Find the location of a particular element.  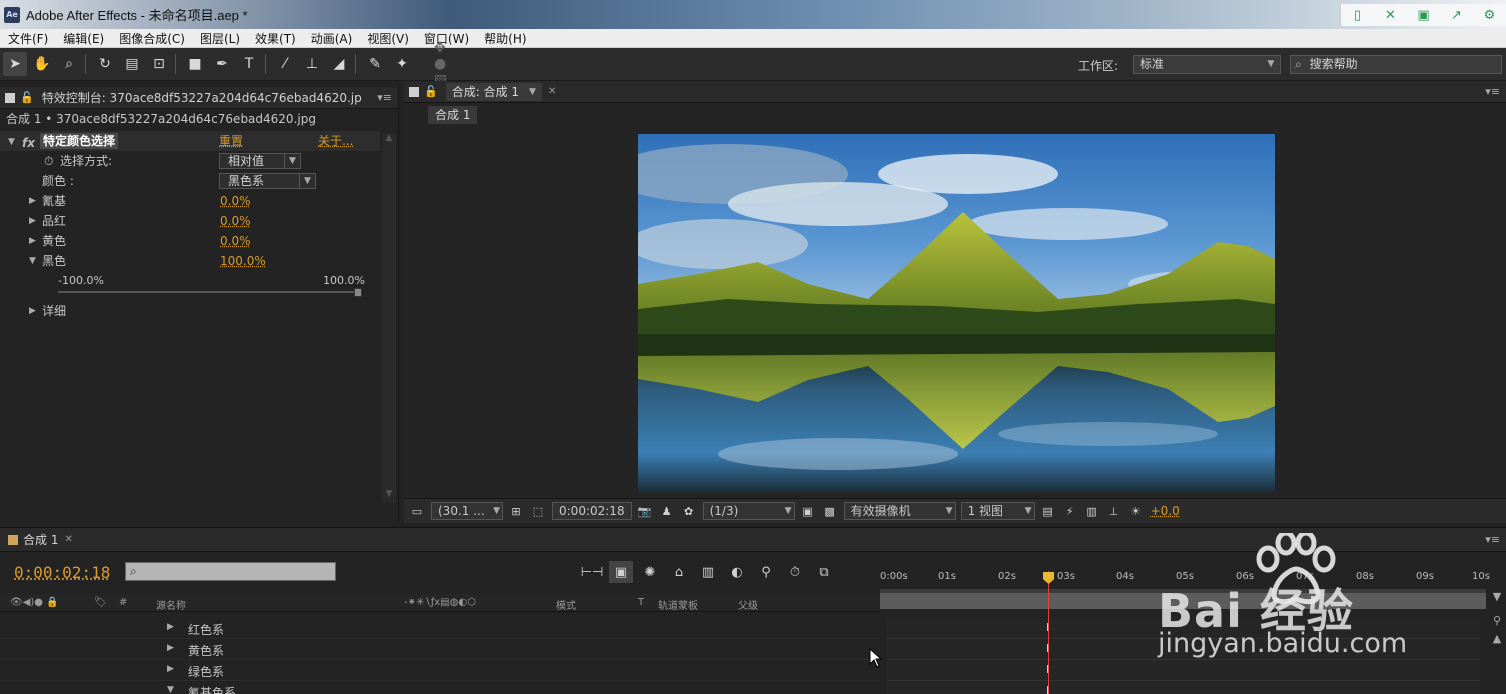

column-track-matte: 轨道蒙板 is located at coordinates (678, 604).